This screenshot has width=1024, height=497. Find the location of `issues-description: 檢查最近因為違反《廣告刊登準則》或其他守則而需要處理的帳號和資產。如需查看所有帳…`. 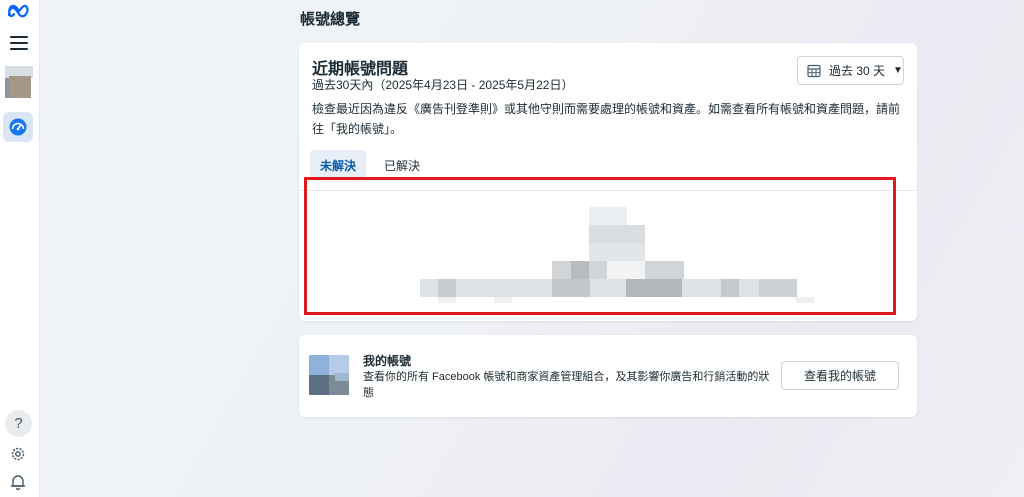

issues-description: 檢查最近因為違反《廣告刊登準則》或其他守則而需要處理的帳號和資產。如需查看所有帳… is located at coordinates (606, 119).